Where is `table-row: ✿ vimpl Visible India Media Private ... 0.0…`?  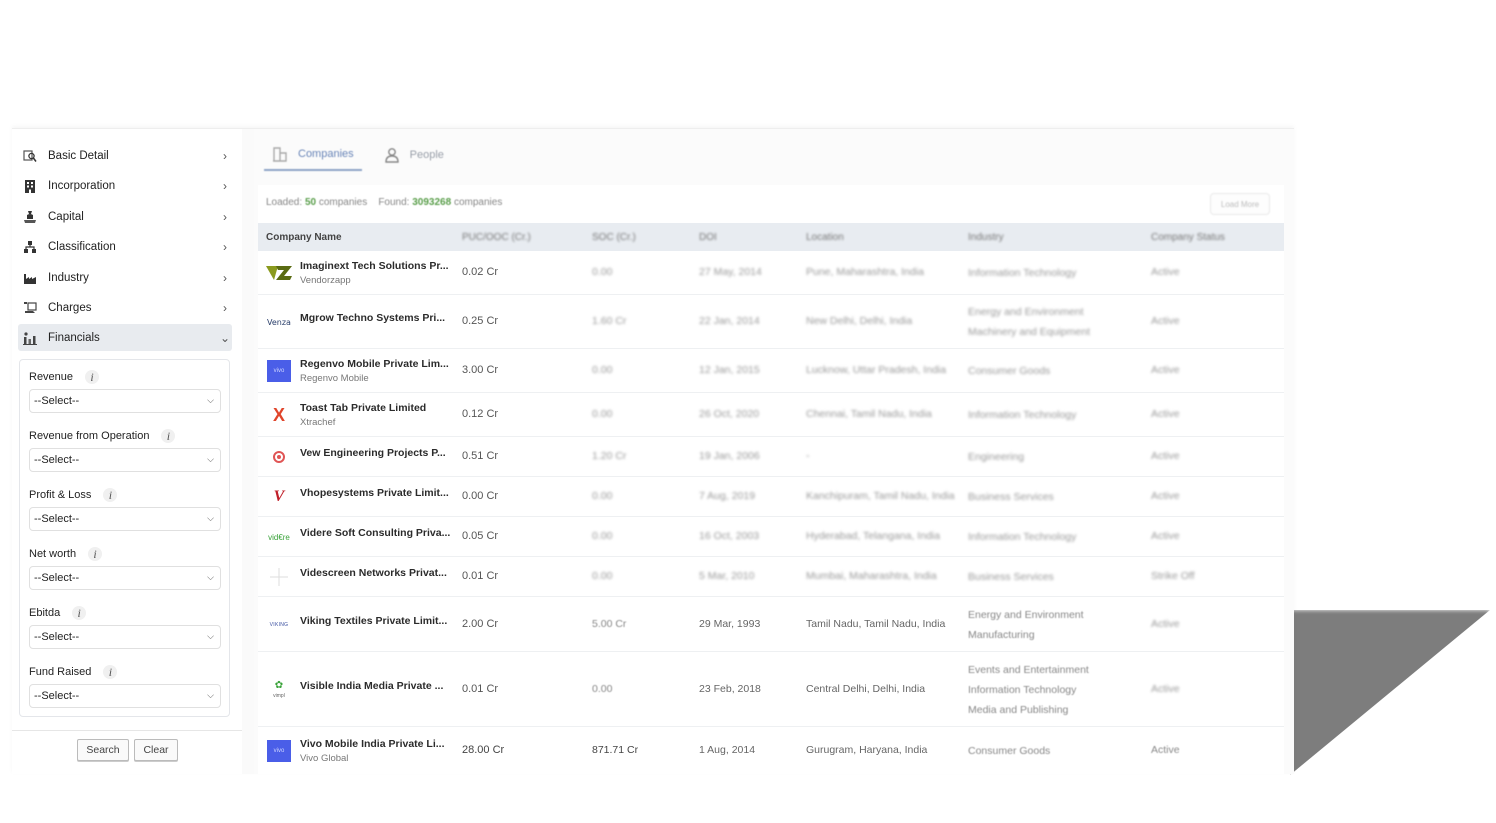 table-row: ✿ vimpl Visible India Media Private ... 0.0… is located at coordinates (771, 689).